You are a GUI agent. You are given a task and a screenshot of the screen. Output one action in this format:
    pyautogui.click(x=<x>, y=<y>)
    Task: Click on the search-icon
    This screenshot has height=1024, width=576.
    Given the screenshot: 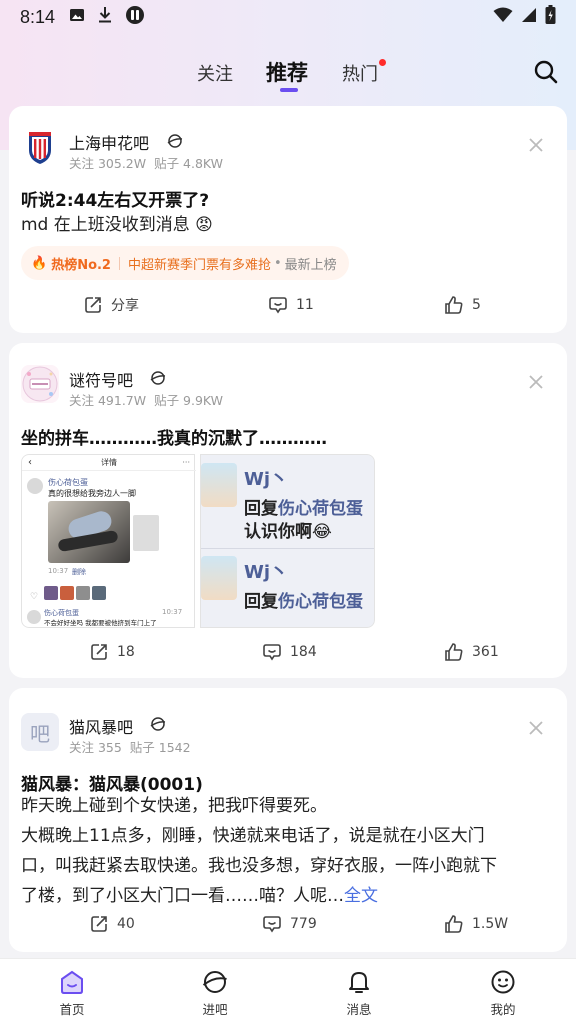 What is the action you would take?
    pyautogui.click(x=546, y=72)
    